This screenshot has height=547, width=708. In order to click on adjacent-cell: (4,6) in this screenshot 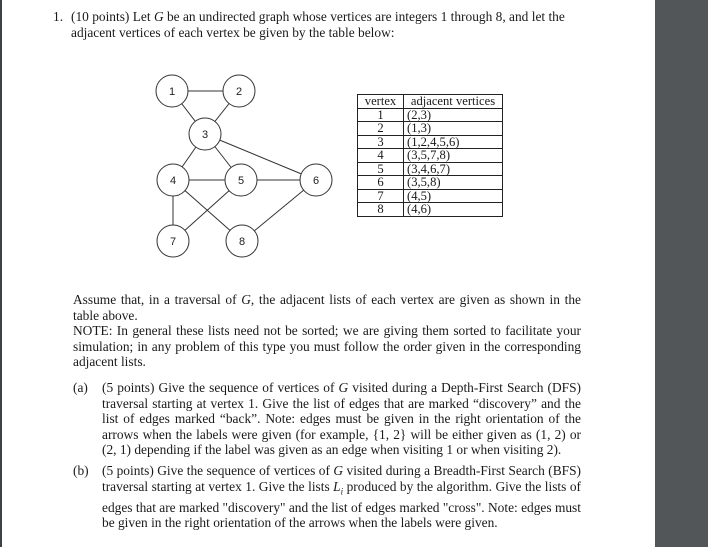, I will do `click(453, 209)`.